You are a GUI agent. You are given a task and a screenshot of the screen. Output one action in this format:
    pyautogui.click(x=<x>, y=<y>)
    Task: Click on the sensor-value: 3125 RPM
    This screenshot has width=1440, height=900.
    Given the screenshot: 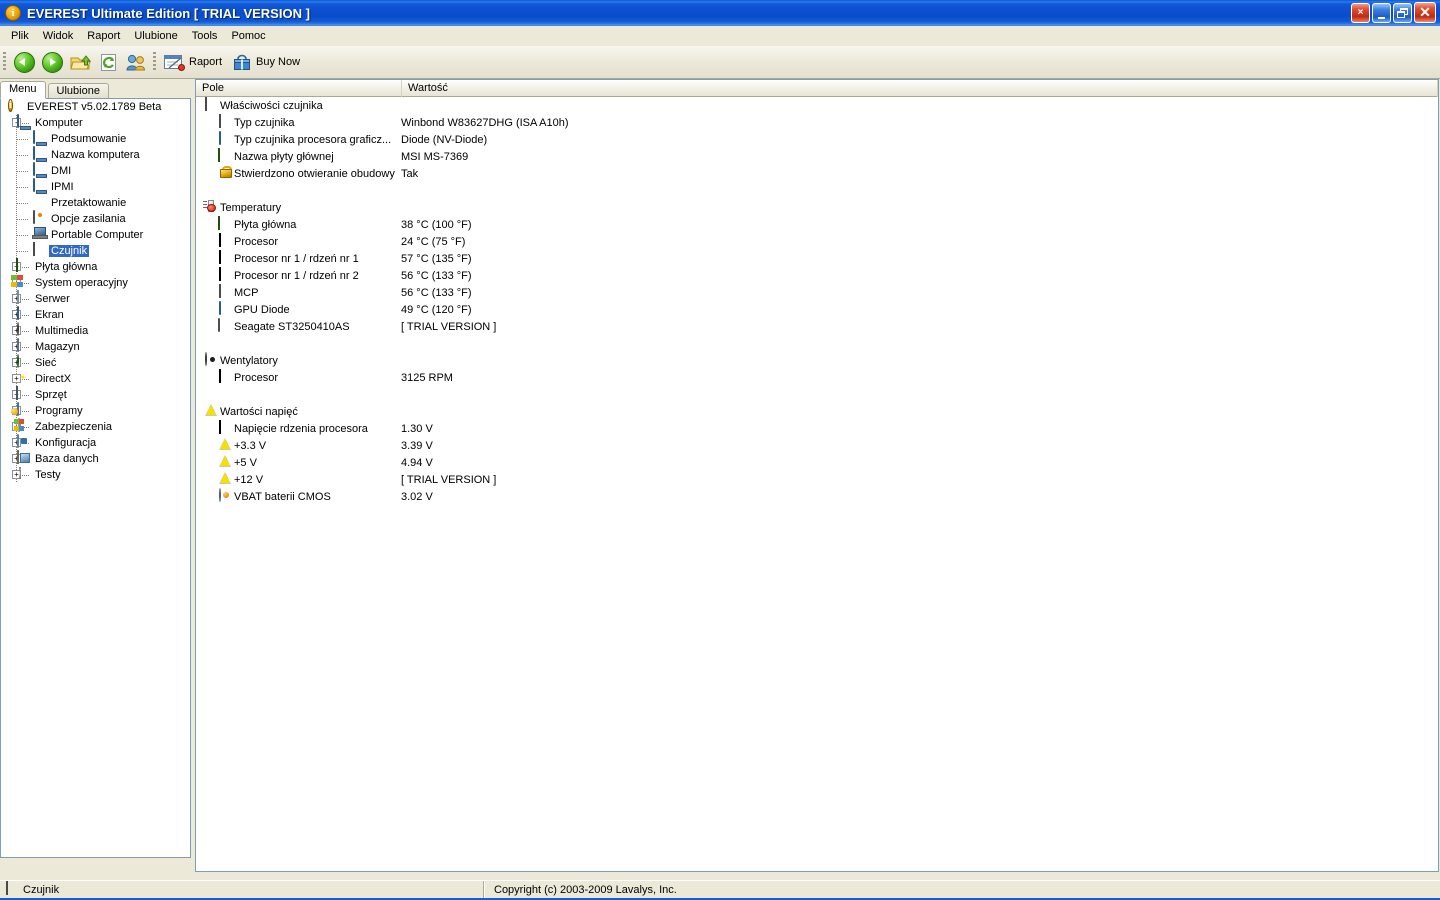 What is the action you would take?
    pyautogui.click(x=427, y=377)
    